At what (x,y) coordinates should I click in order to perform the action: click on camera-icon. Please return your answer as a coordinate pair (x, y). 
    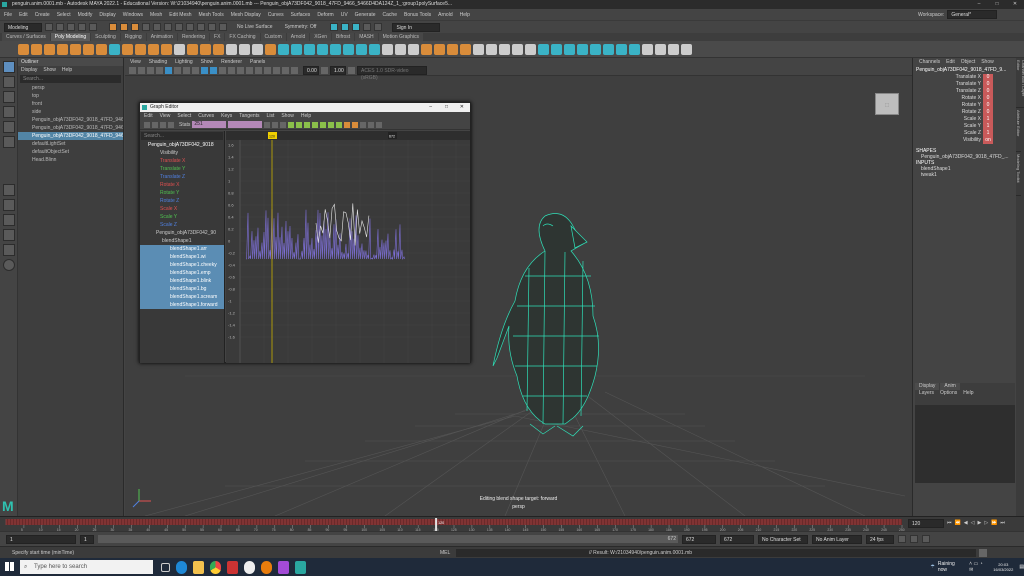
    Looking at the image, I should click on (132, 70).